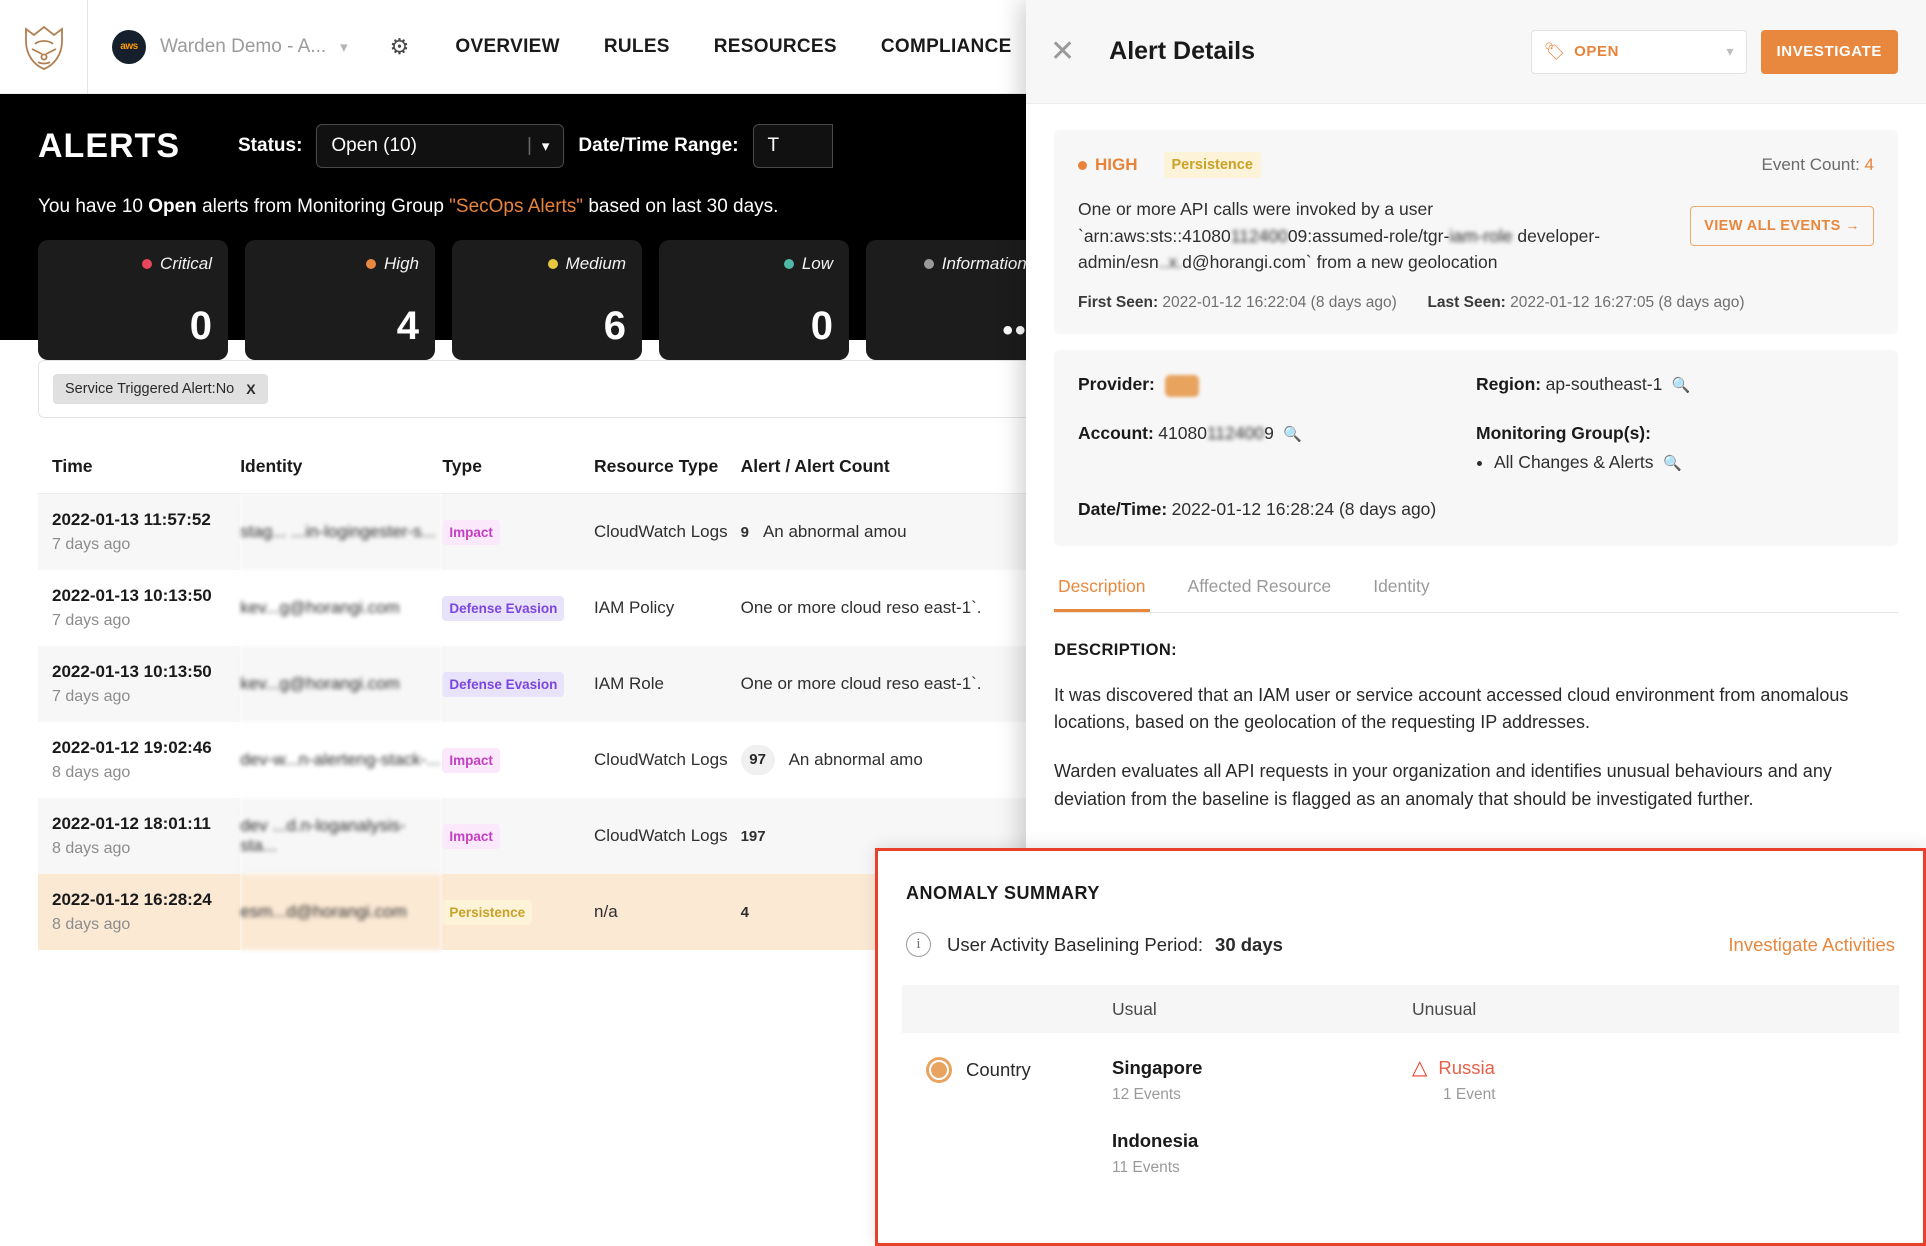 The width and height of the screenshot is (1926, 1246). I want to click on tab-identity: Identity, so click(1401, 594).